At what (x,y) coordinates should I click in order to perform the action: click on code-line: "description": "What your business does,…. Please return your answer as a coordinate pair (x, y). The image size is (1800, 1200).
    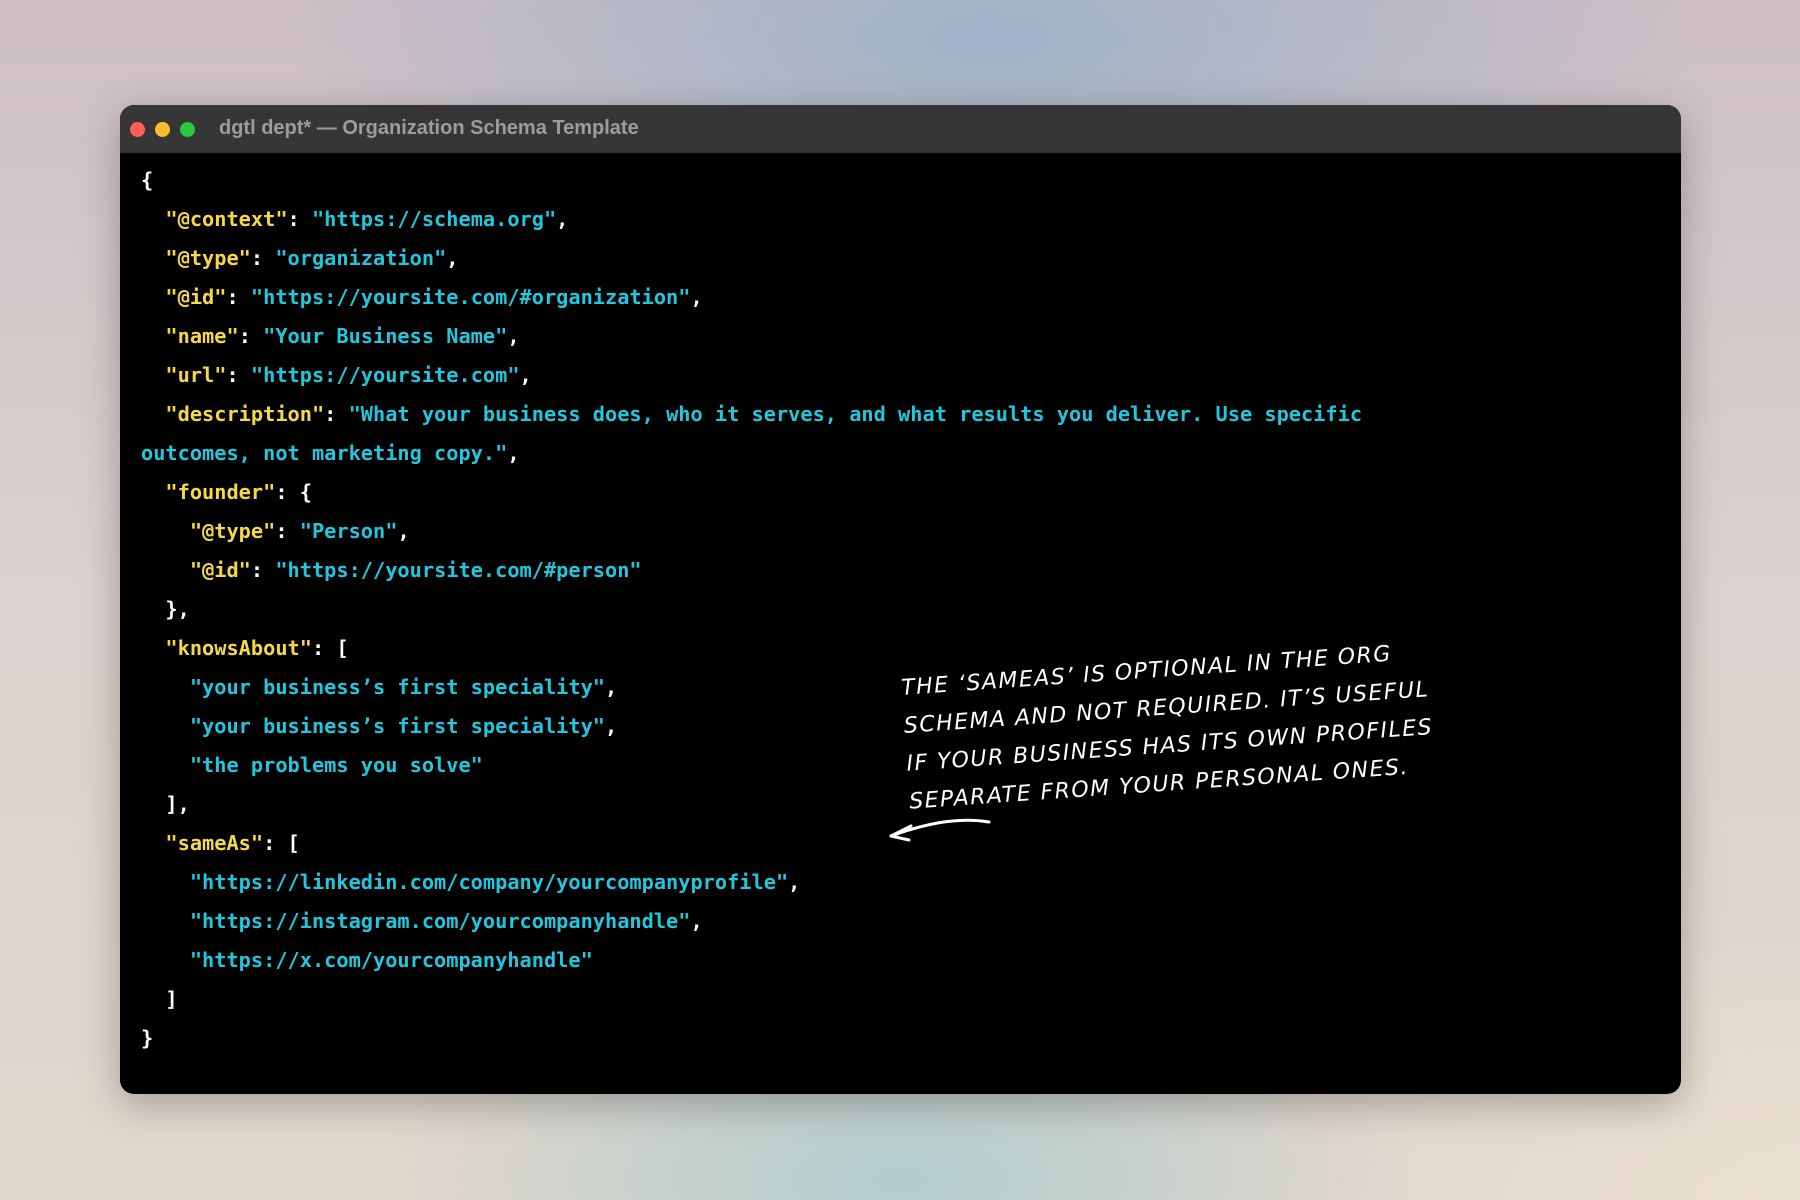
    Looking at the image, I should click on (751, 414).